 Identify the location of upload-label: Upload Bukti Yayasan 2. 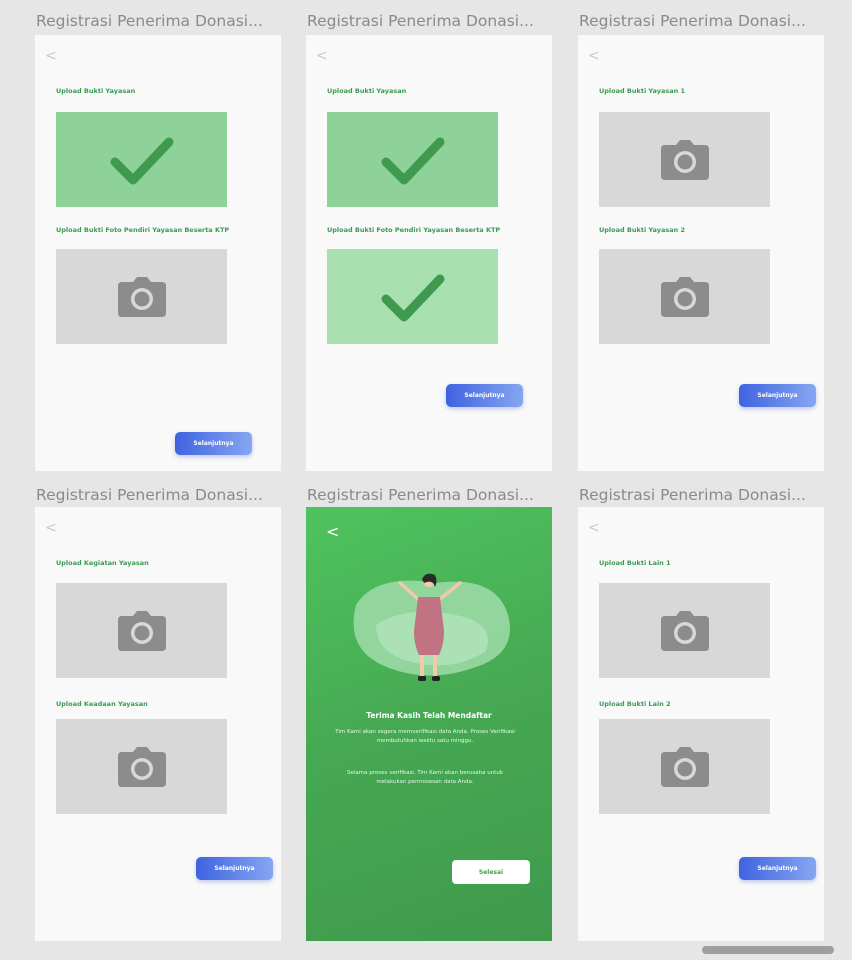
(642, 230).